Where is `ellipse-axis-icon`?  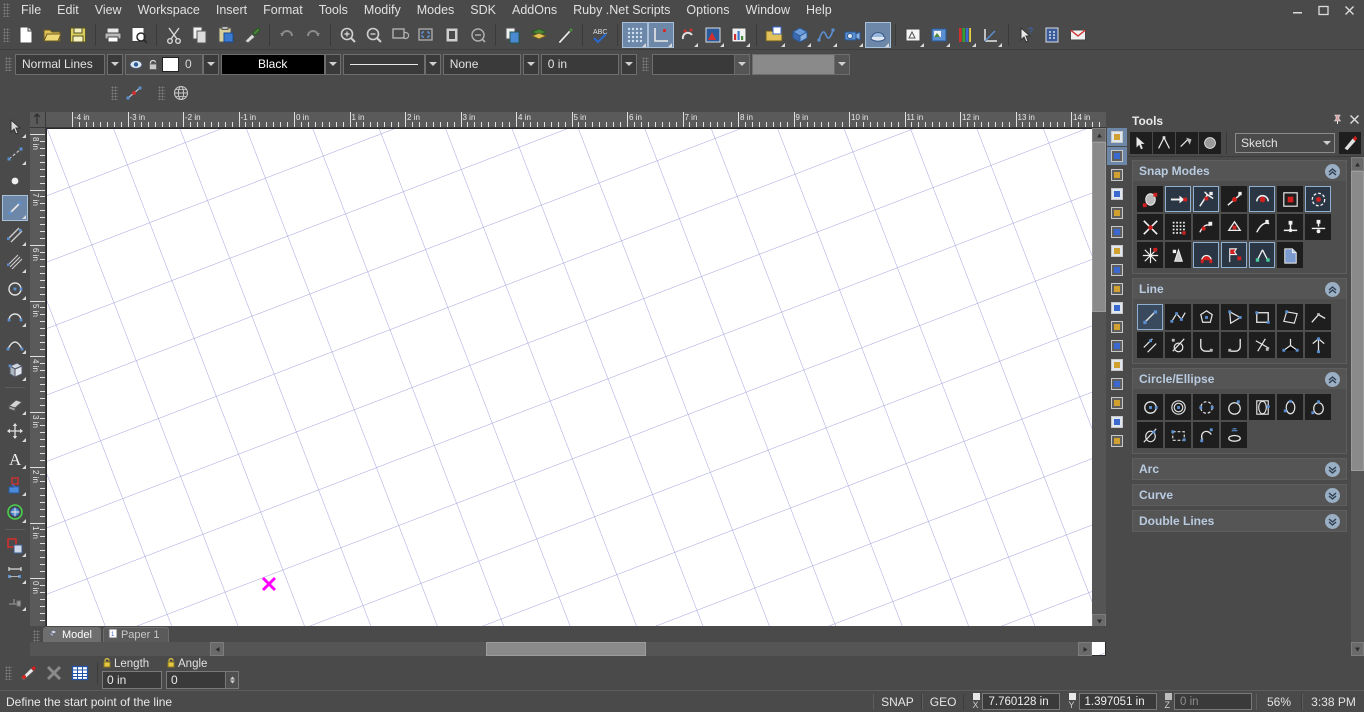 ellipse-axis-icon is located at coordinates (1318, 407).